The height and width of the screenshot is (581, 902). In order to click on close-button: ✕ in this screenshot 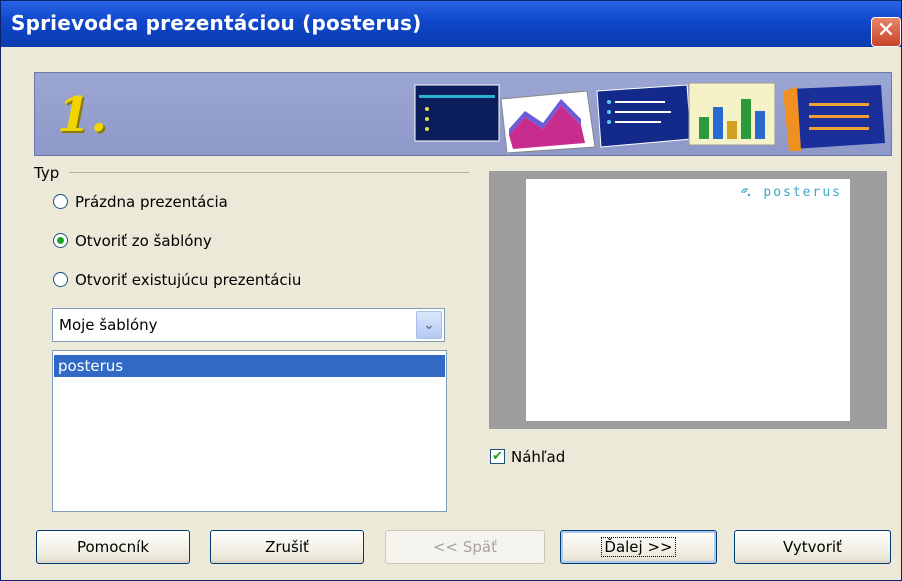, I will do `click(886, 32)`.